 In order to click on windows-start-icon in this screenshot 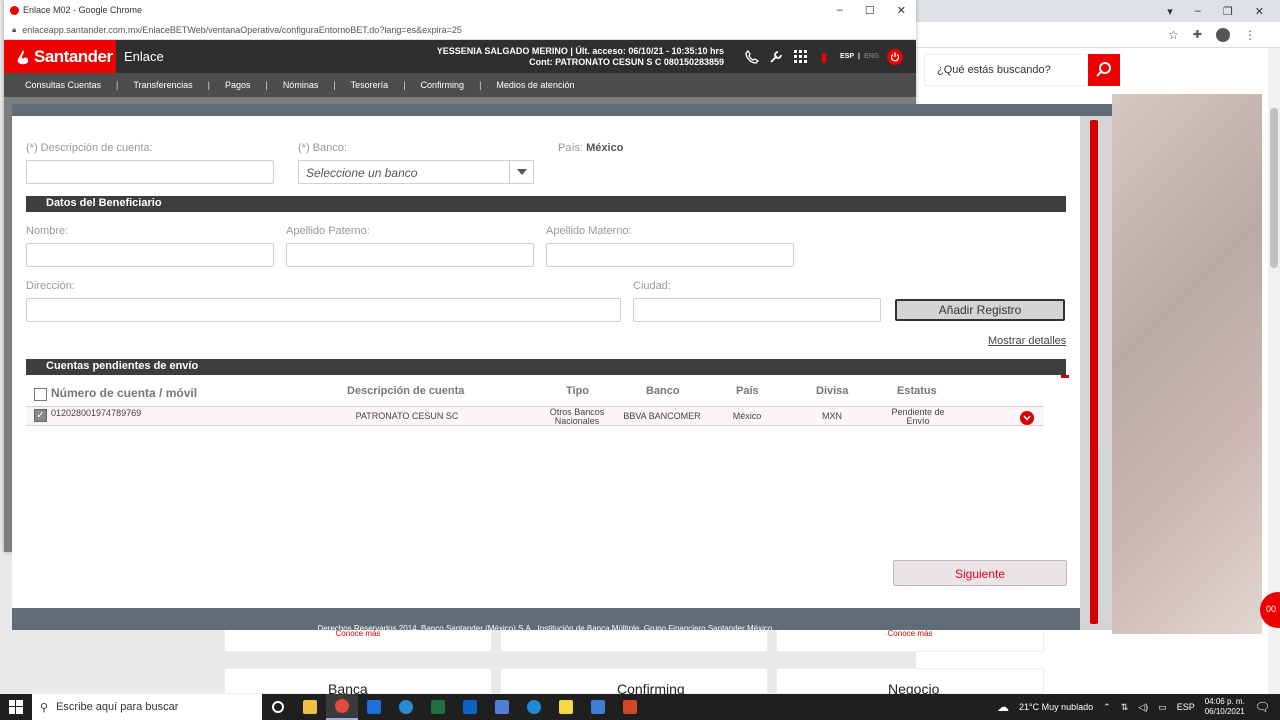, I will do `click(16, 707)`.